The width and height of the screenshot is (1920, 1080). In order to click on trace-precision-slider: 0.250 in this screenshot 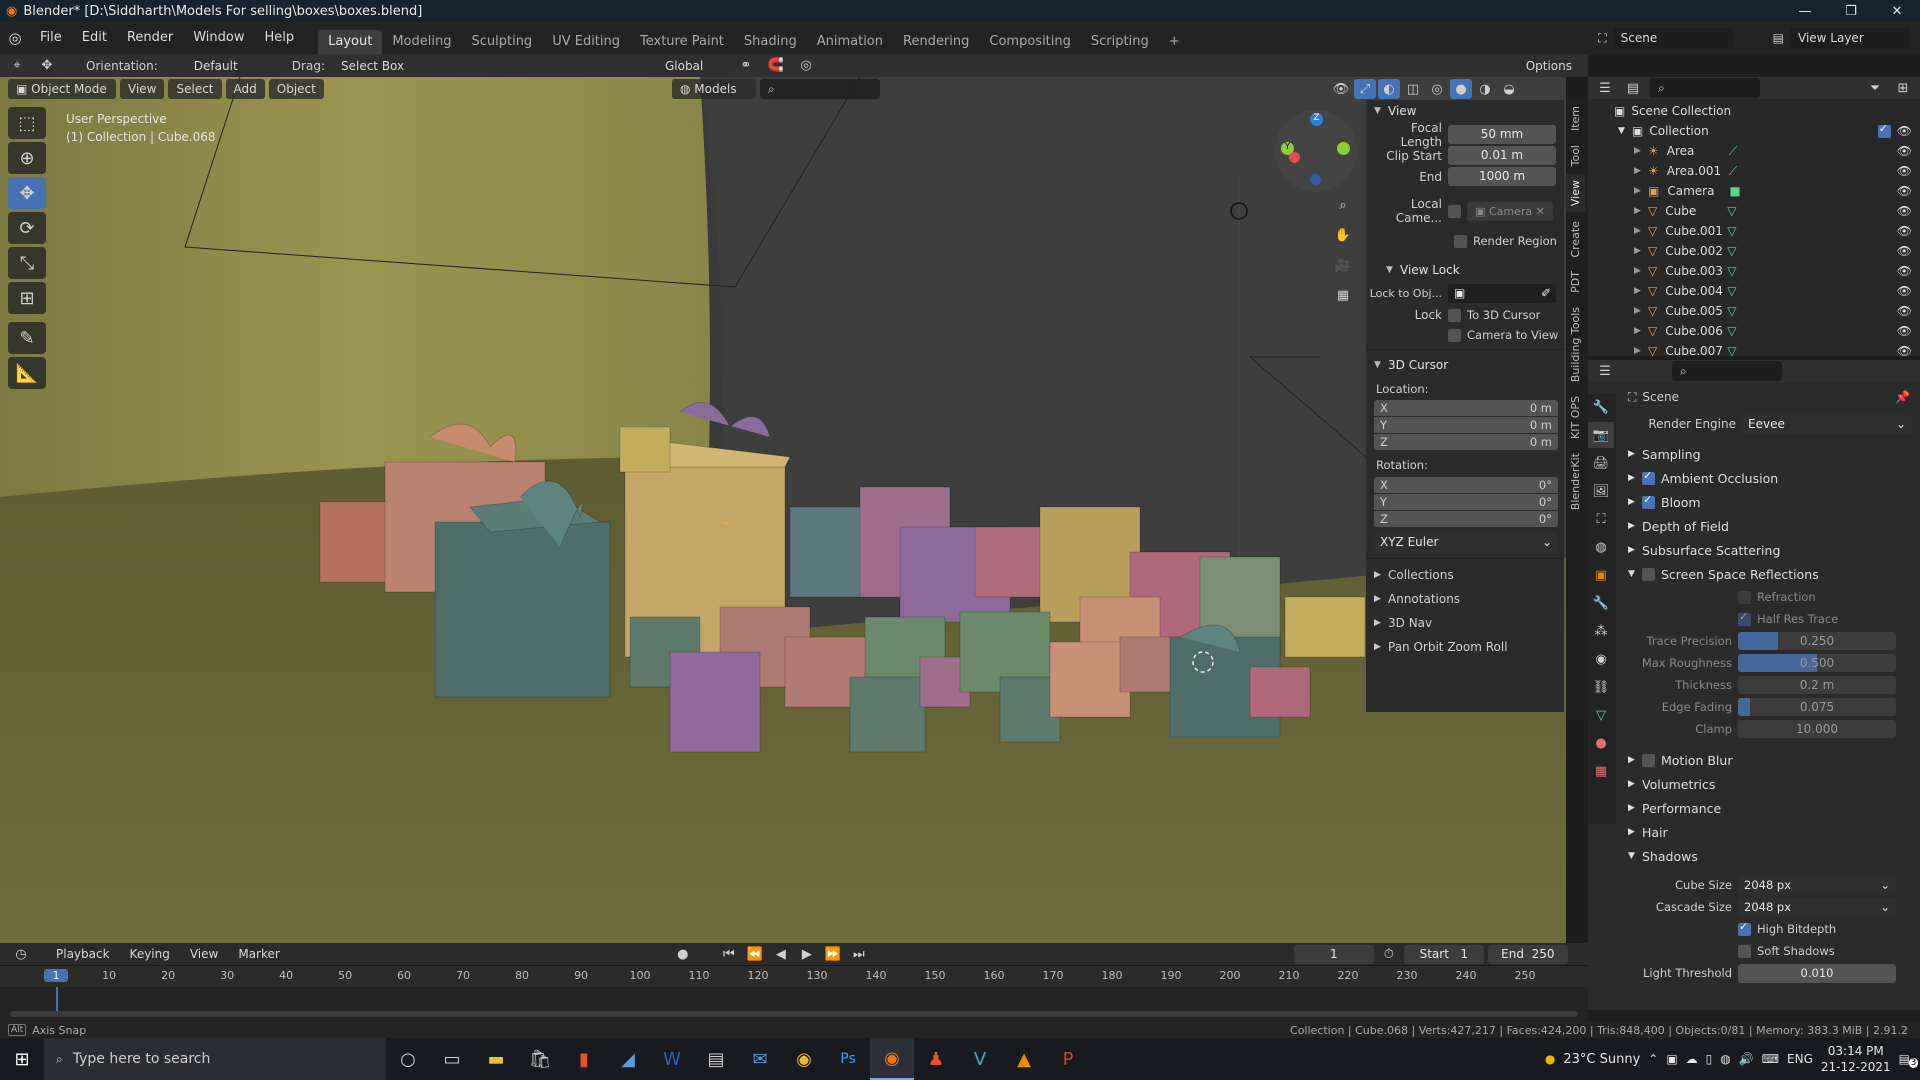, I will do `click(1817, 641)`.